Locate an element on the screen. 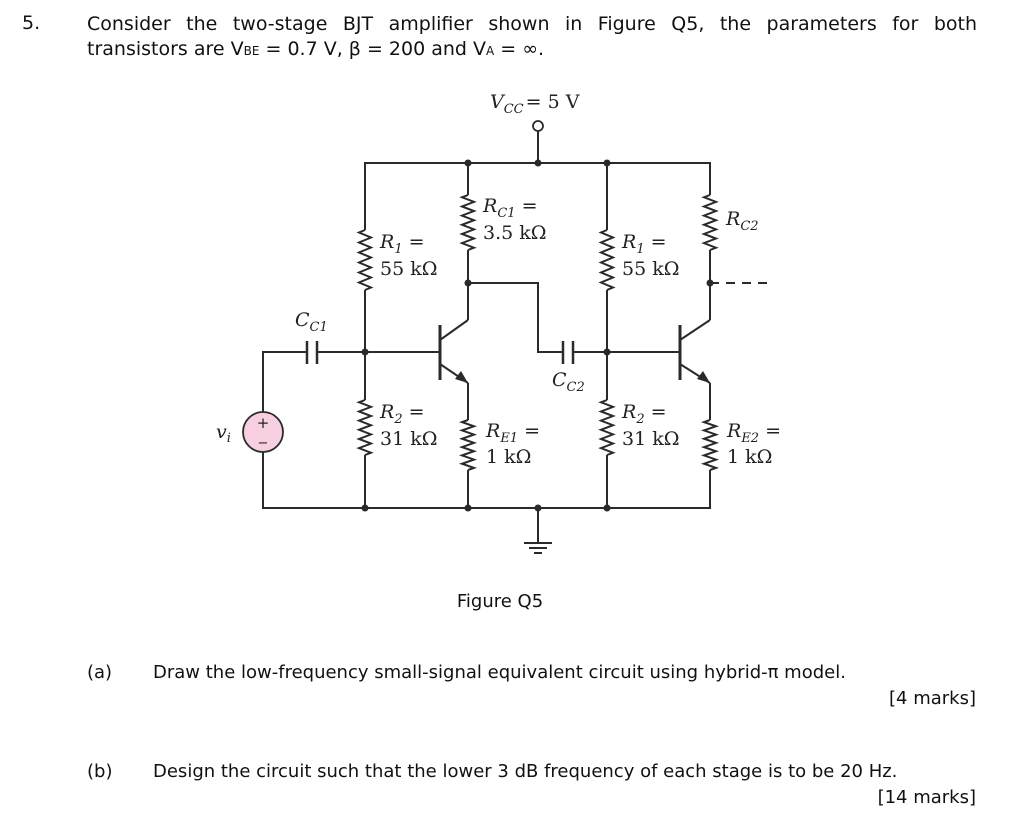 Image resolution: width=1024 pixels, height=827 pixels. r2-left-resistor-icon is located at coordinates (365, 427).